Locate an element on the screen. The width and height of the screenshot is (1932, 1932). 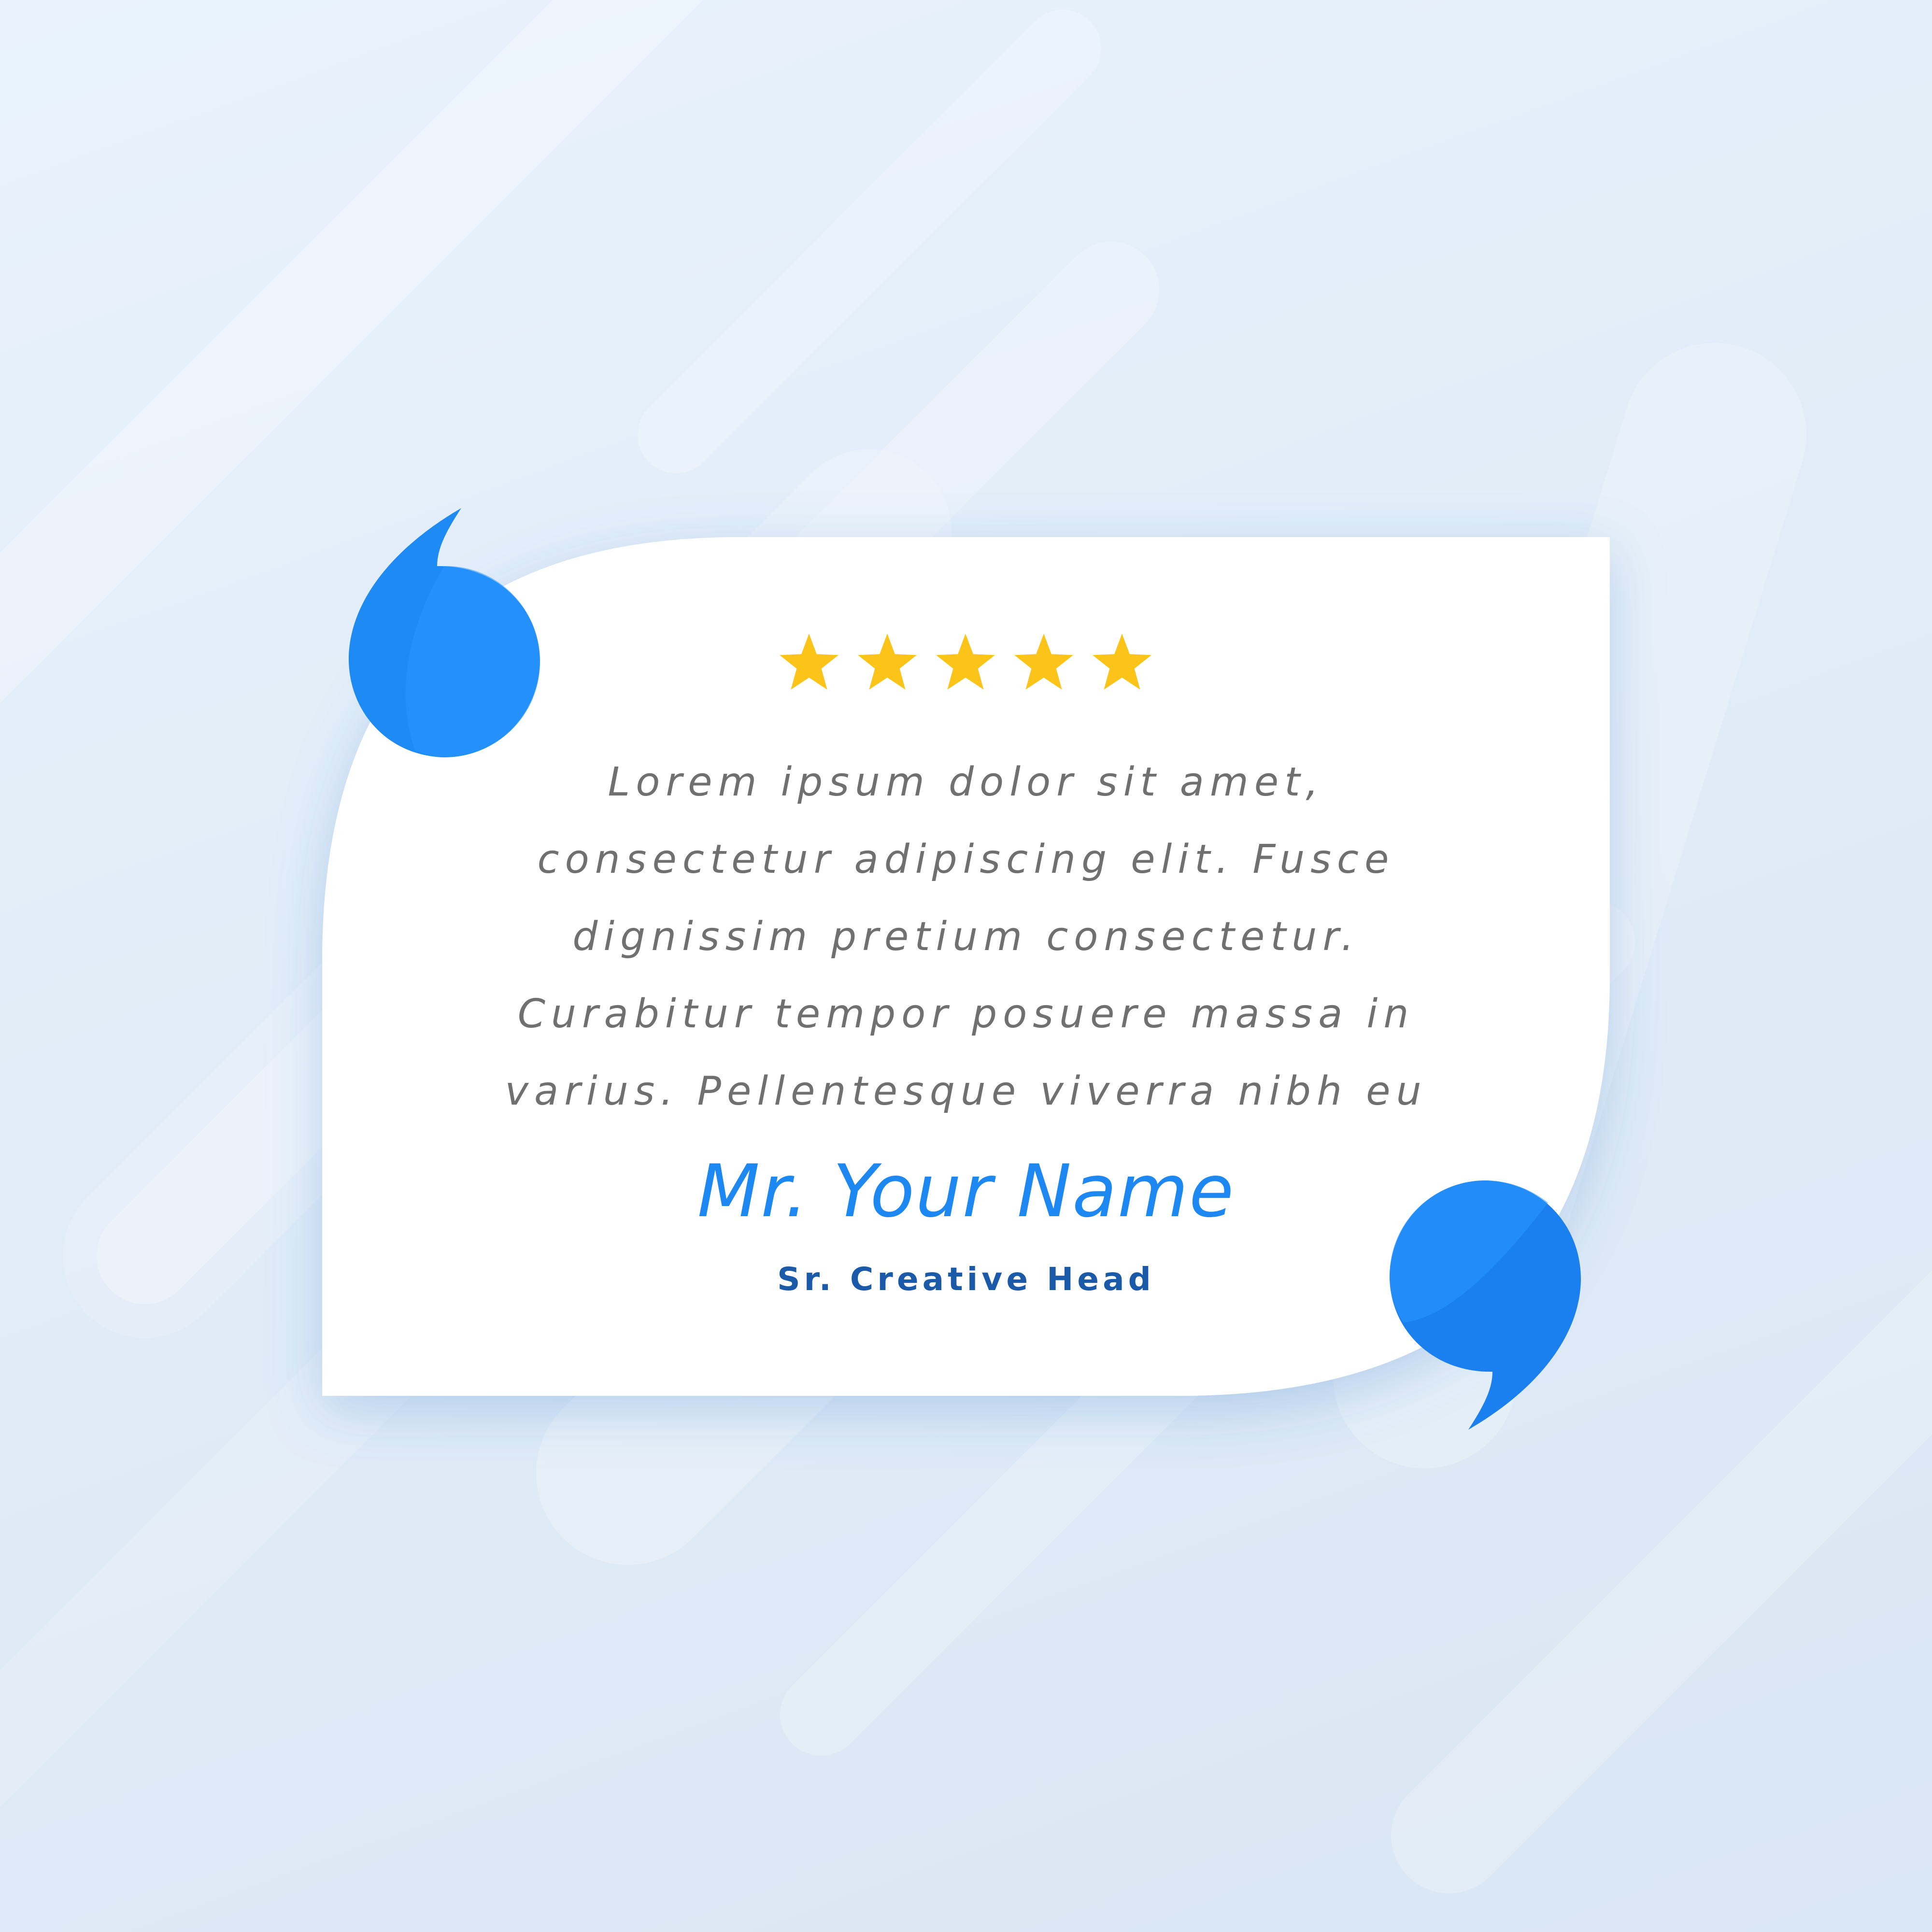
quote-line: dignissim pretium consectetur. is located at coordinates (966, 937).